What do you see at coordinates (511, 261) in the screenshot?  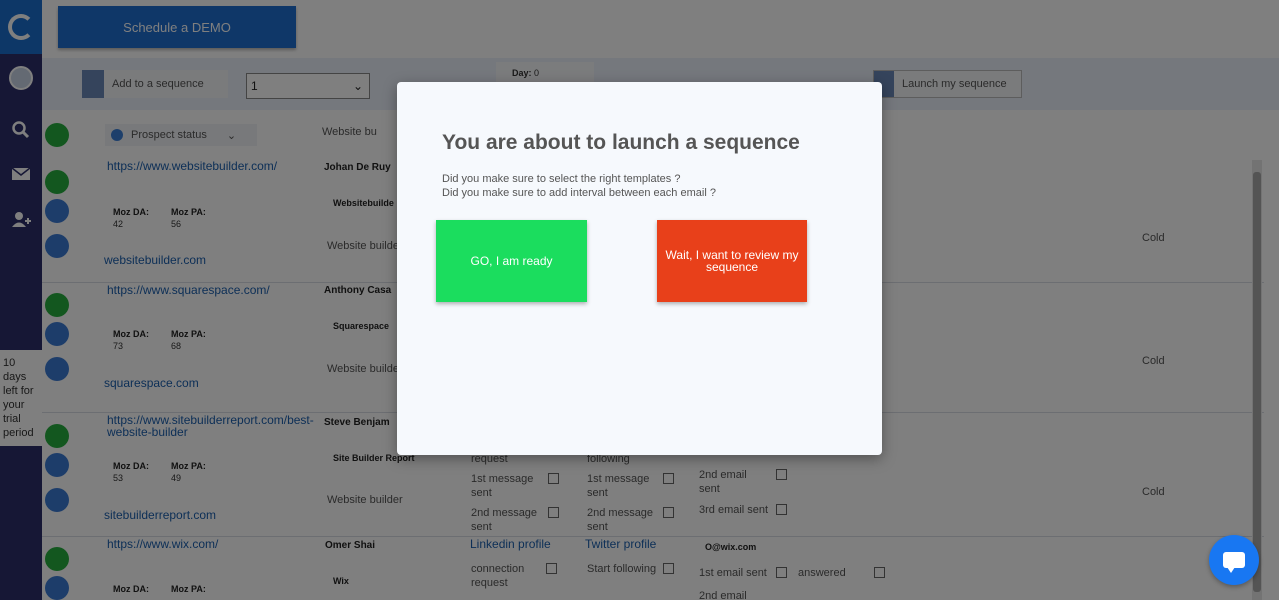 I see `go-ready-button: GO, I am ready` at bounding box center [511, 261].